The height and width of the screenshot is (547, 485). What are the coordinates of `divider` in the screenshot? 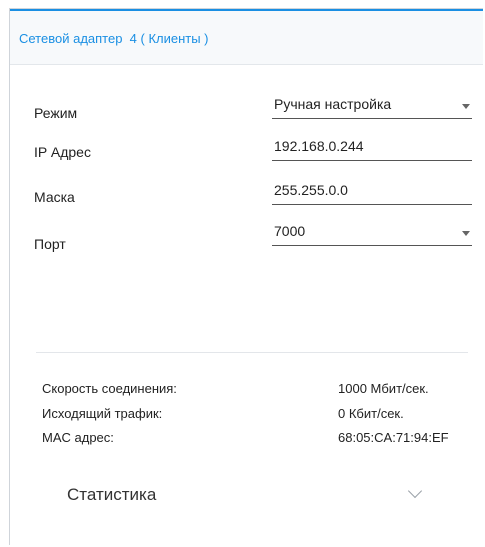 It's located at (252, 352).